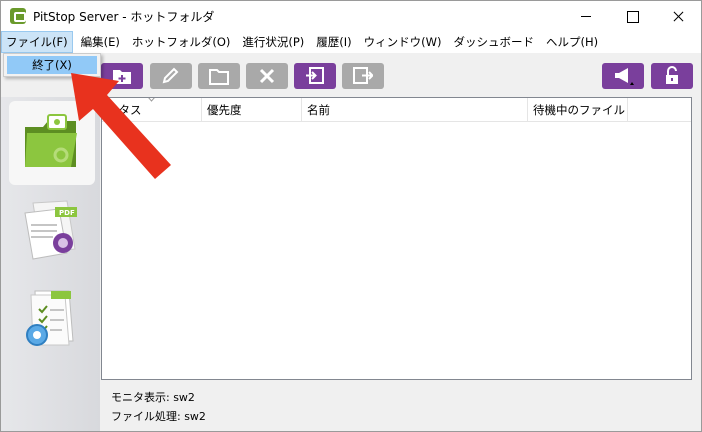 This screenshot has height=432, width=702. I want to click on menu-edit: 編集(E), so click(100, 42).